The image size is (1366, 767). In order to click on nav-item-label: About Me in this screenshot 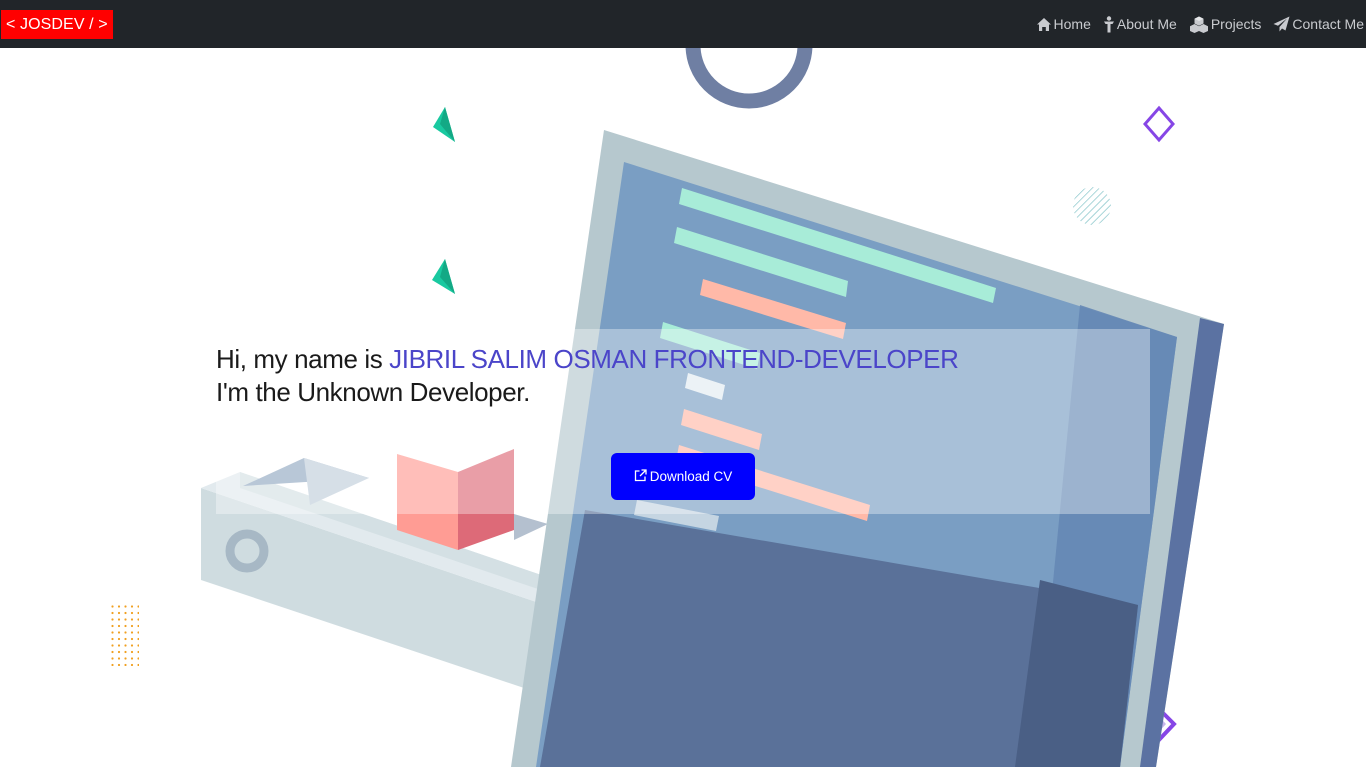, I will do `click(1146, 24)`.